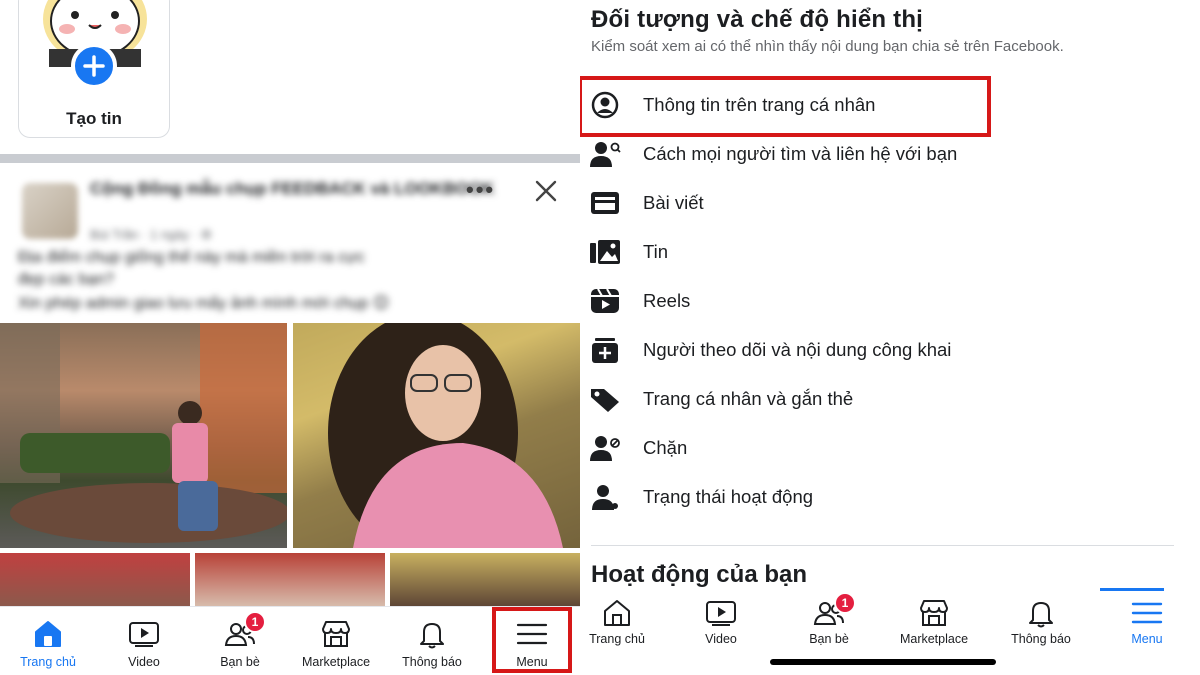  I want to click on menu-highlight-box, so click(532, 640).